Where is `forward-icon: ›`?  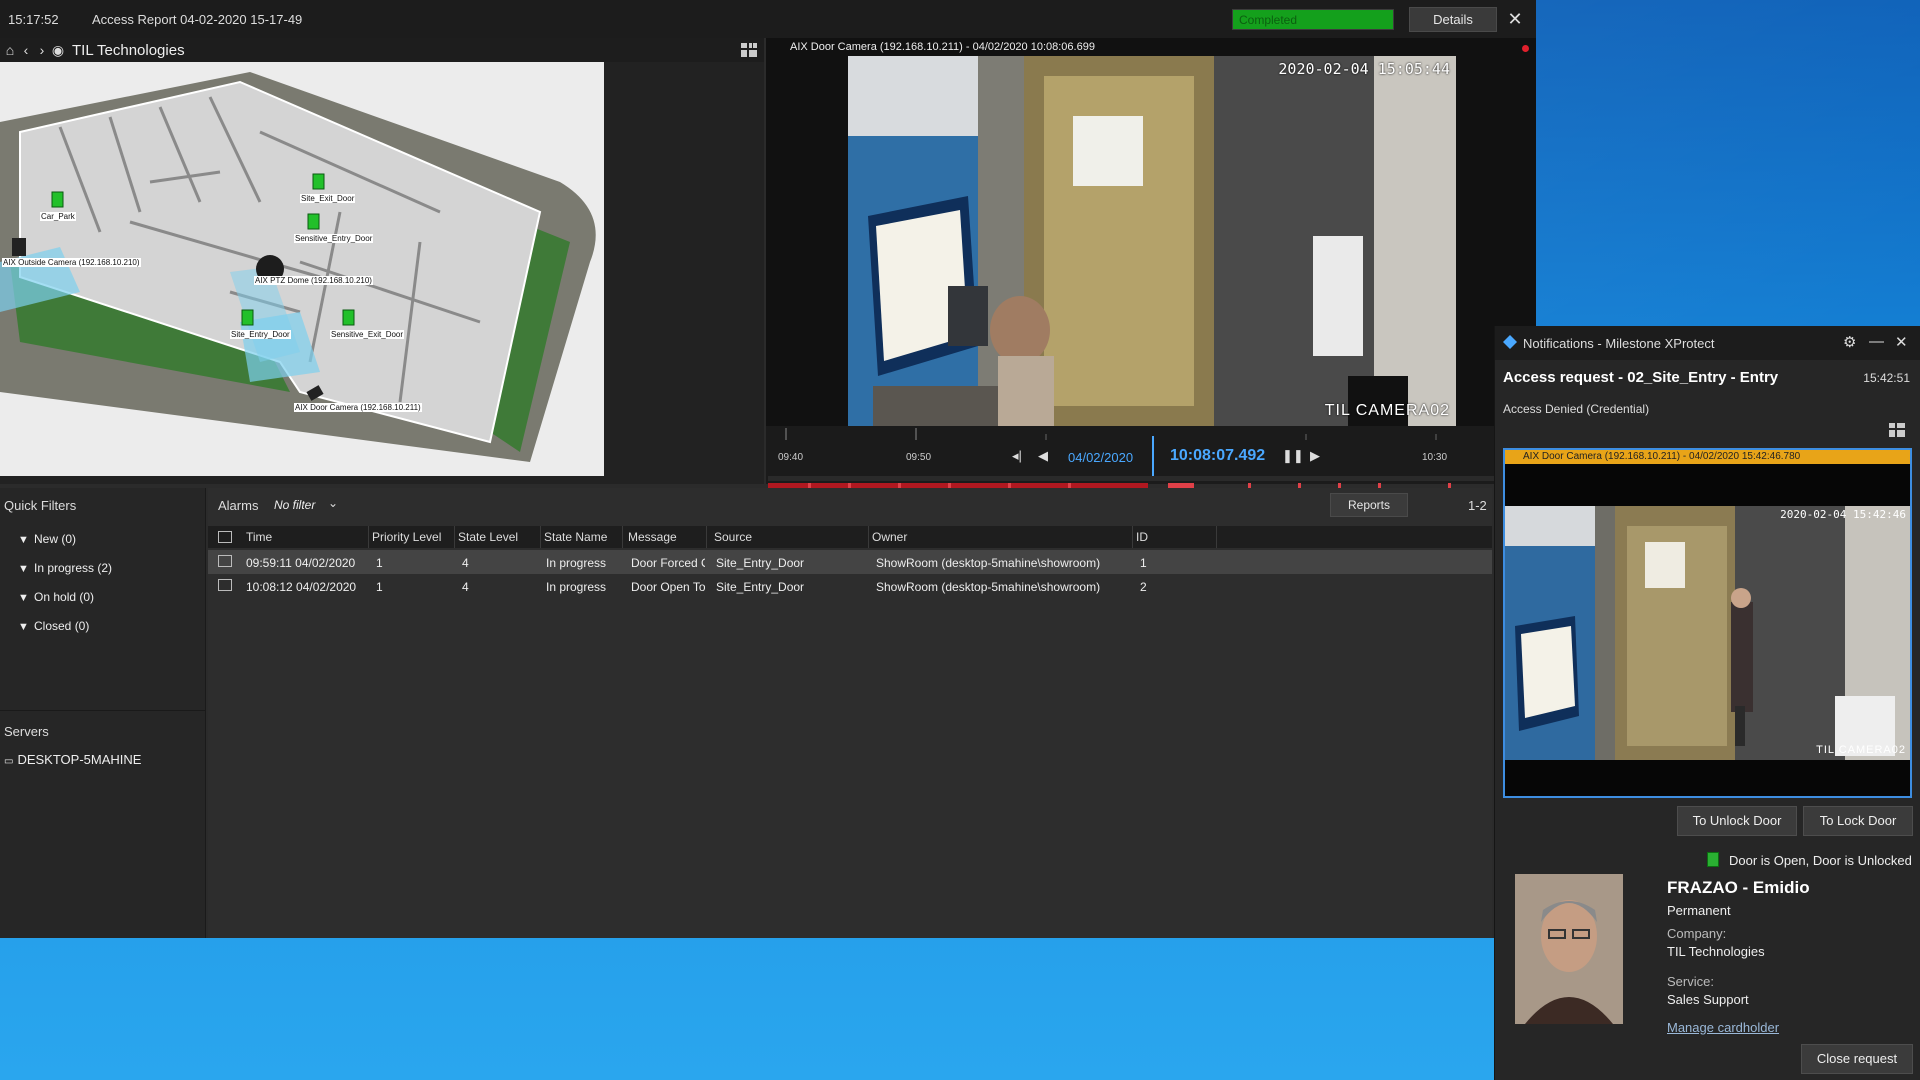 forward-icon: › is located at coordinates (42, 50).